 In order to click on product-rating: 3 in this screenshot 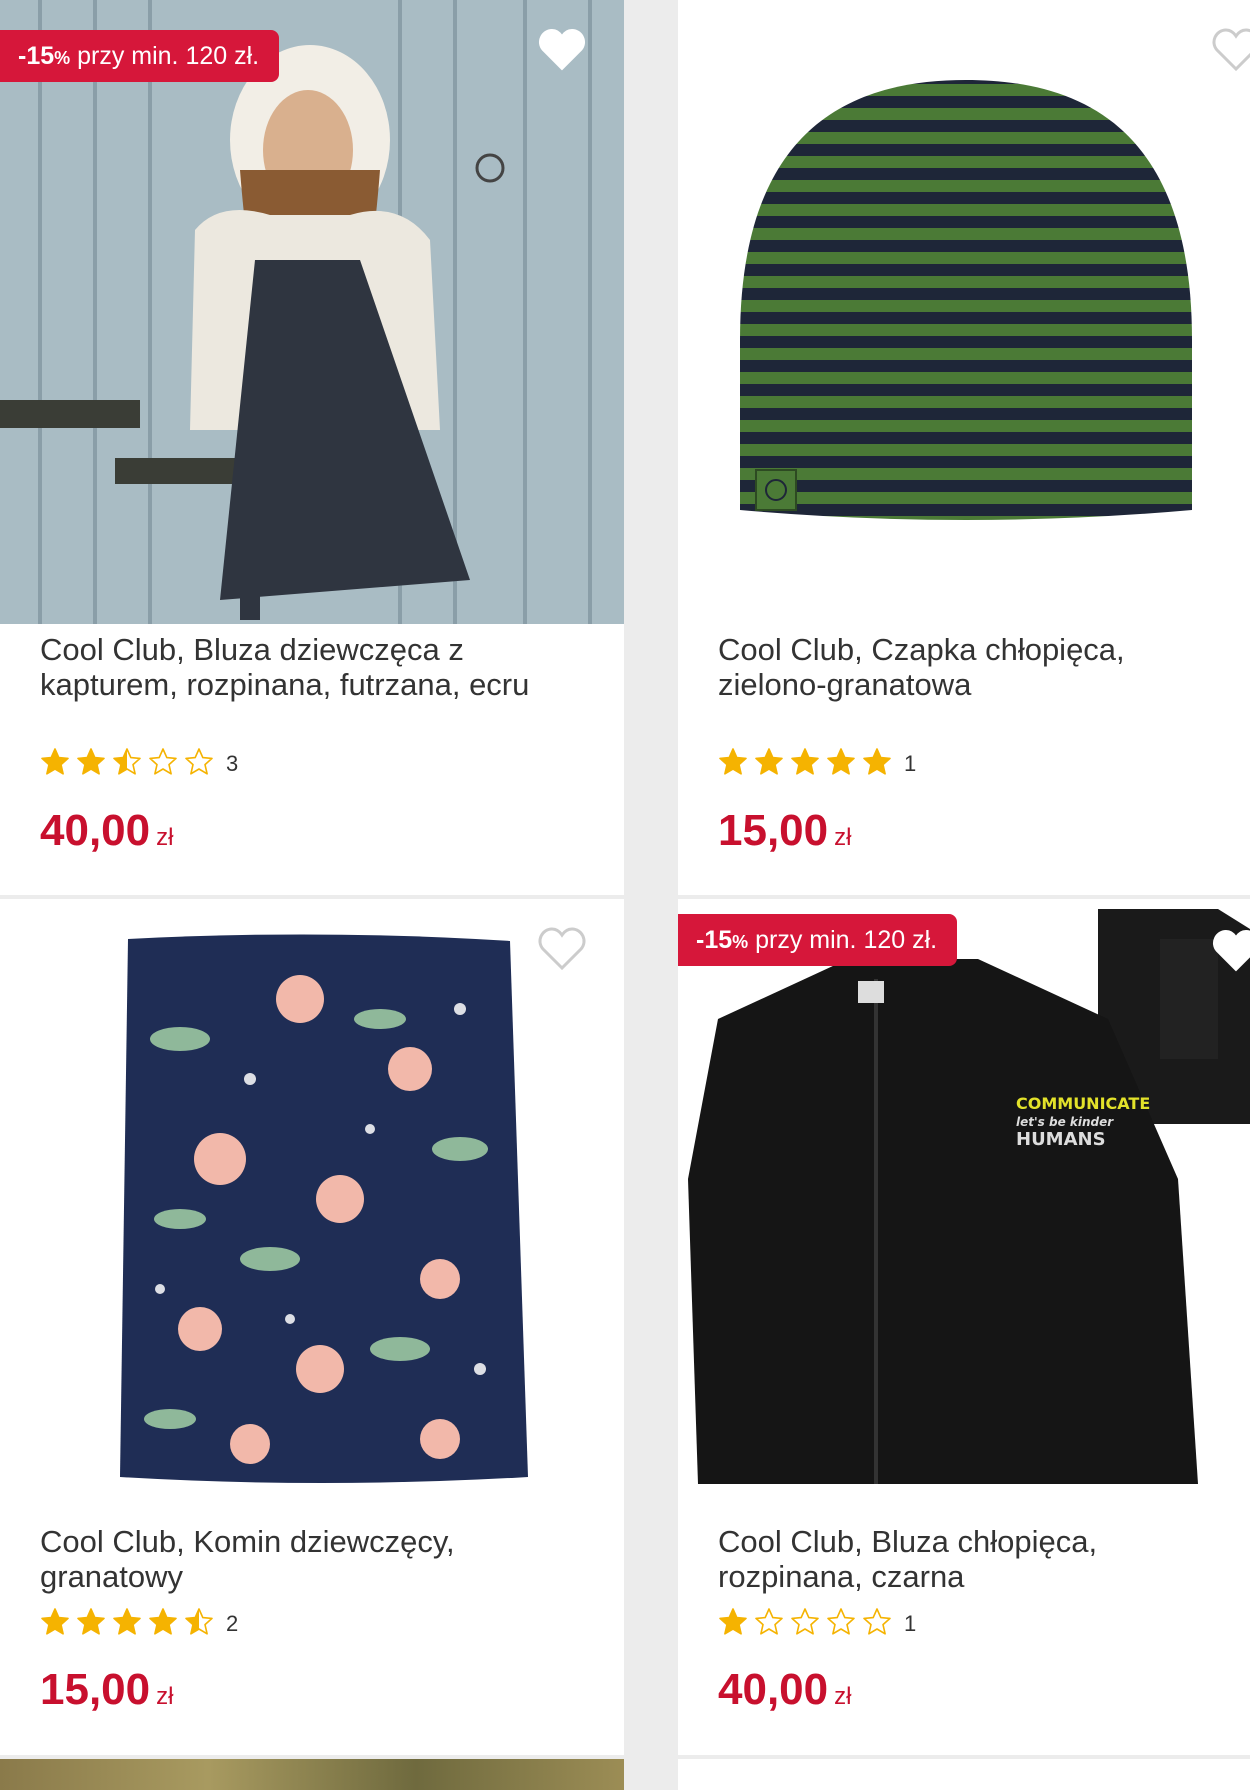, I will do `click(139, 764)`.